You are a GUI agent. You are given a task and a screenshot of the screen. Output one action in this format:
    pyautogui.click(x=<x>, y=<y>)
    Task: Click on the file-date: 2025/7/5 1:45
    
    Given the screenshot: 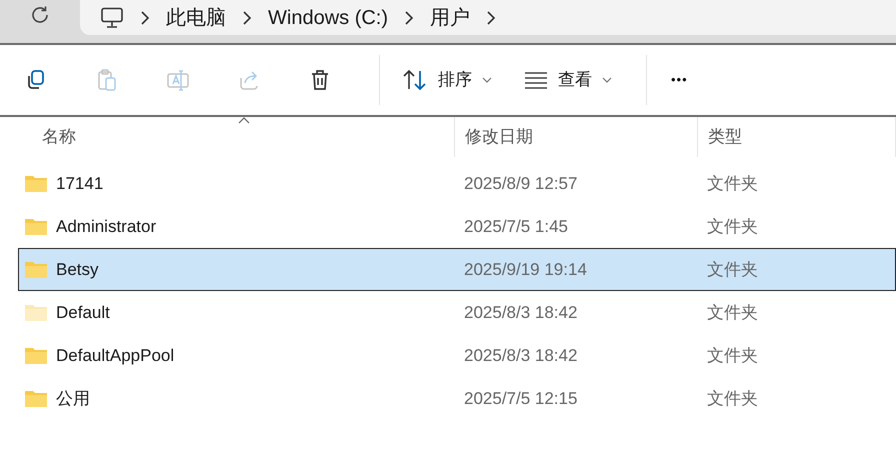 What is the action you would take?
    pyautogui.click(x=516, y=227)
    